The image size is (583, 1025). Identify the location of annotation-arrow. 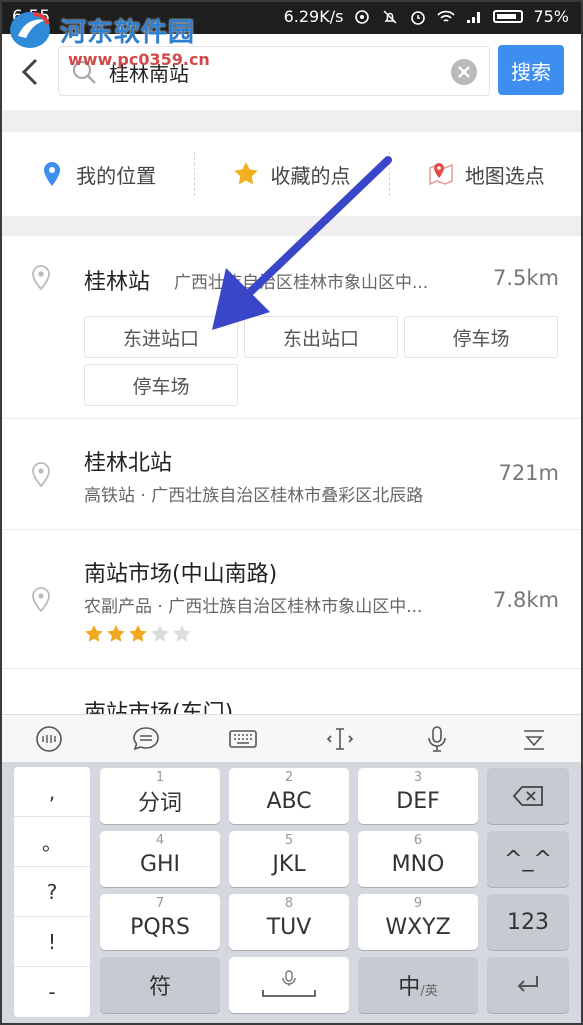
(302, 243).